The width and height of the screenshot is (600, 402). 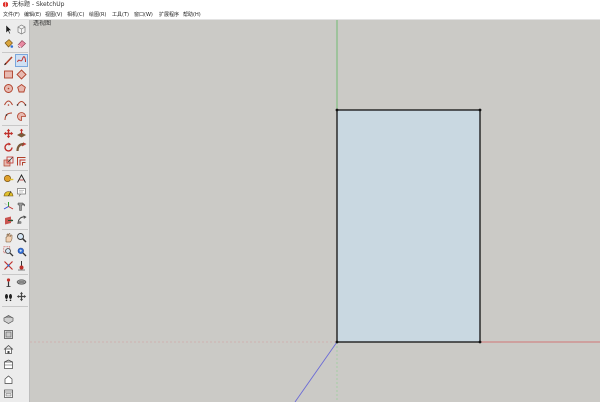 I want to click on menu-camera: 相机(C), so click(x=75, y=15).